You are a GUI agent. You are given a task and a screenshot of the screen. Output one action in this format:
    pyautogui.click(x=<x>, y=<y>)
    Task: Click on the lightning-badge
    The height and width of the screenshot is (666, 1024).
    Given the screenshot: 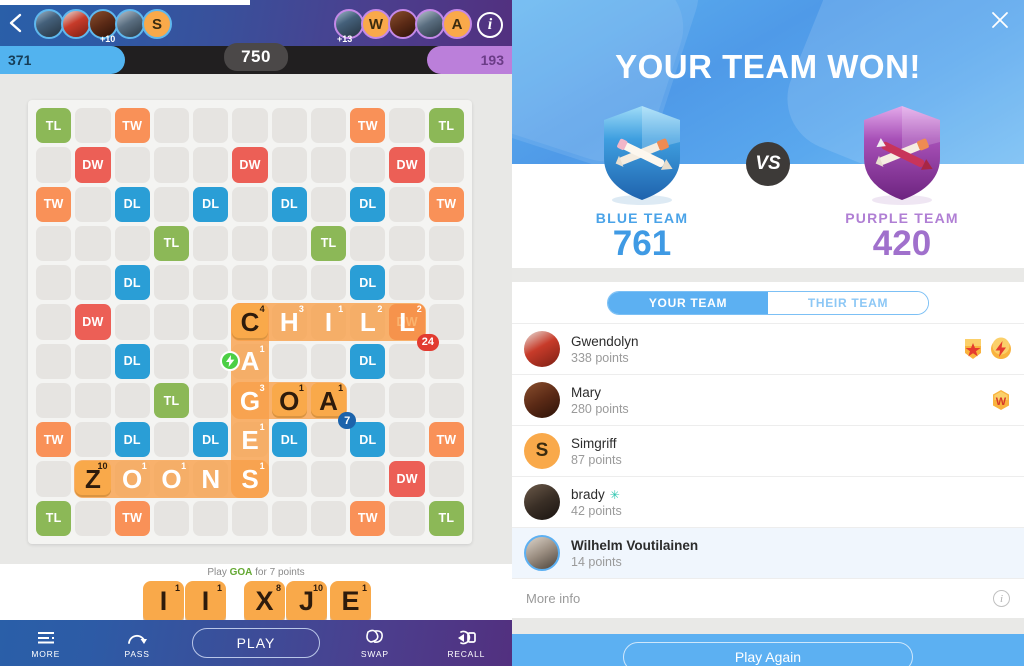 What is the action you would take?
    pyautogui.click(x=1001, y=349)
    